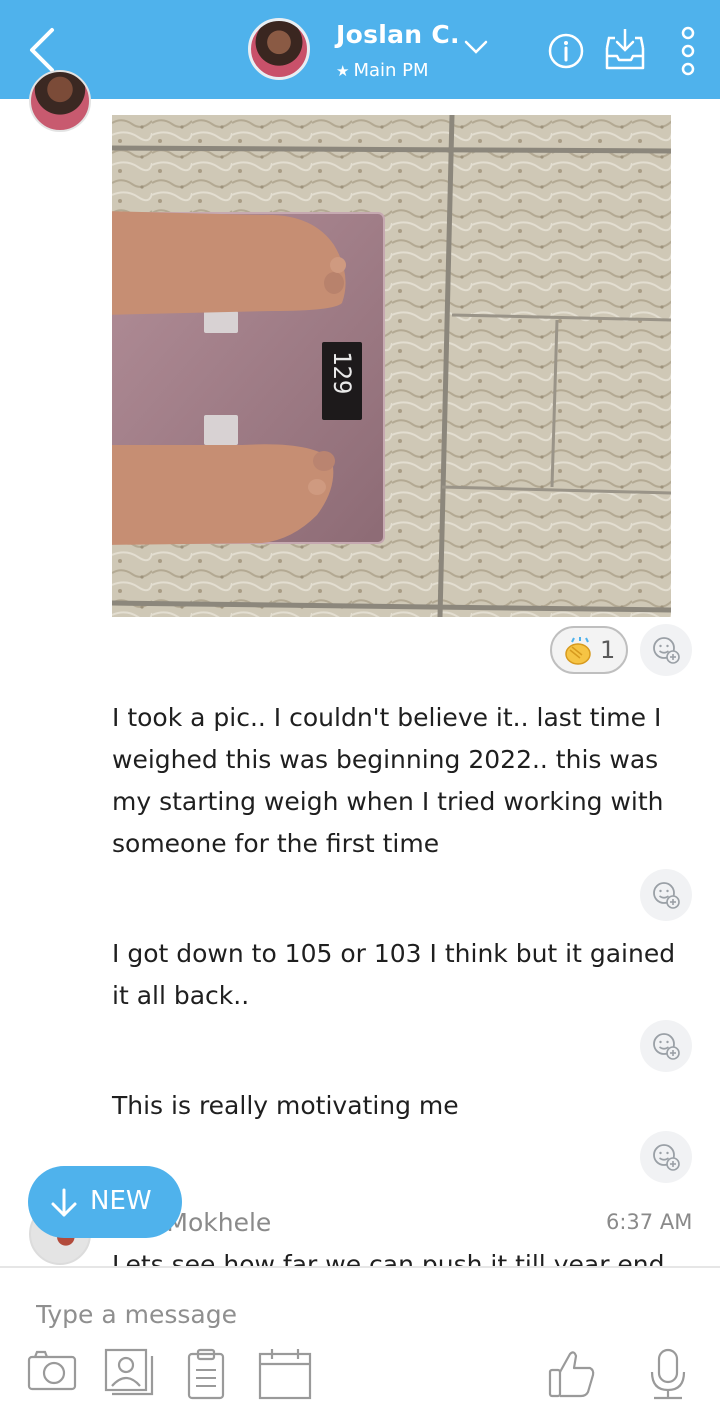 This screenshot has height=1424, width=720. I want to click on reaction-count: 1, so click(608, 650).